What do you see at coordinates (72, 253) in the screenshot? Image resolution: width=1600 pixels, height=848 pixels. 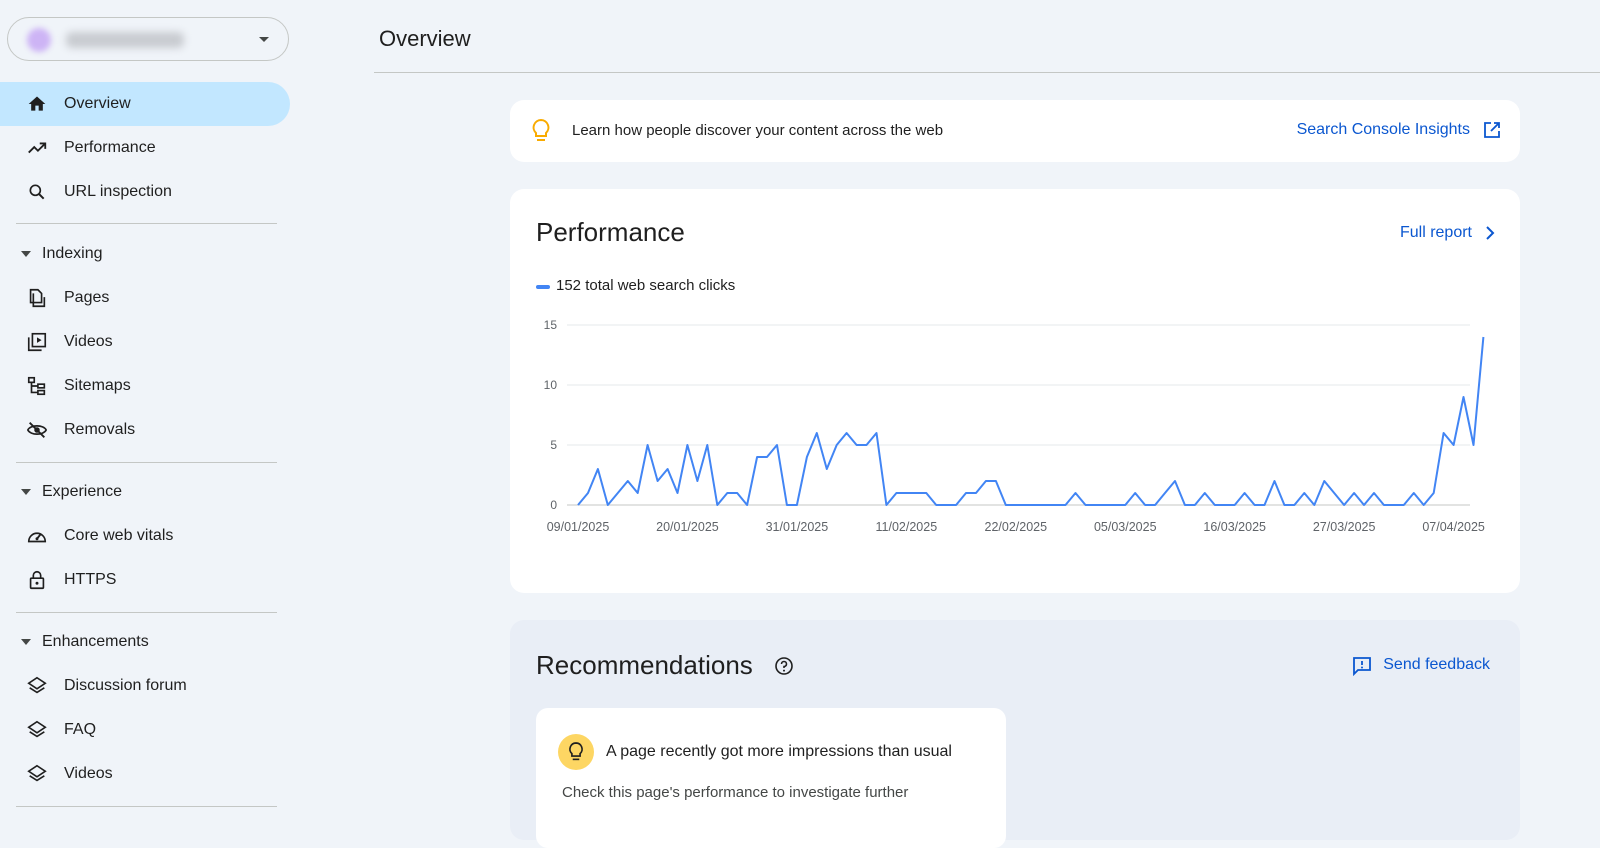 I see `section-label: Indexing` at bounding box center [72, 253].